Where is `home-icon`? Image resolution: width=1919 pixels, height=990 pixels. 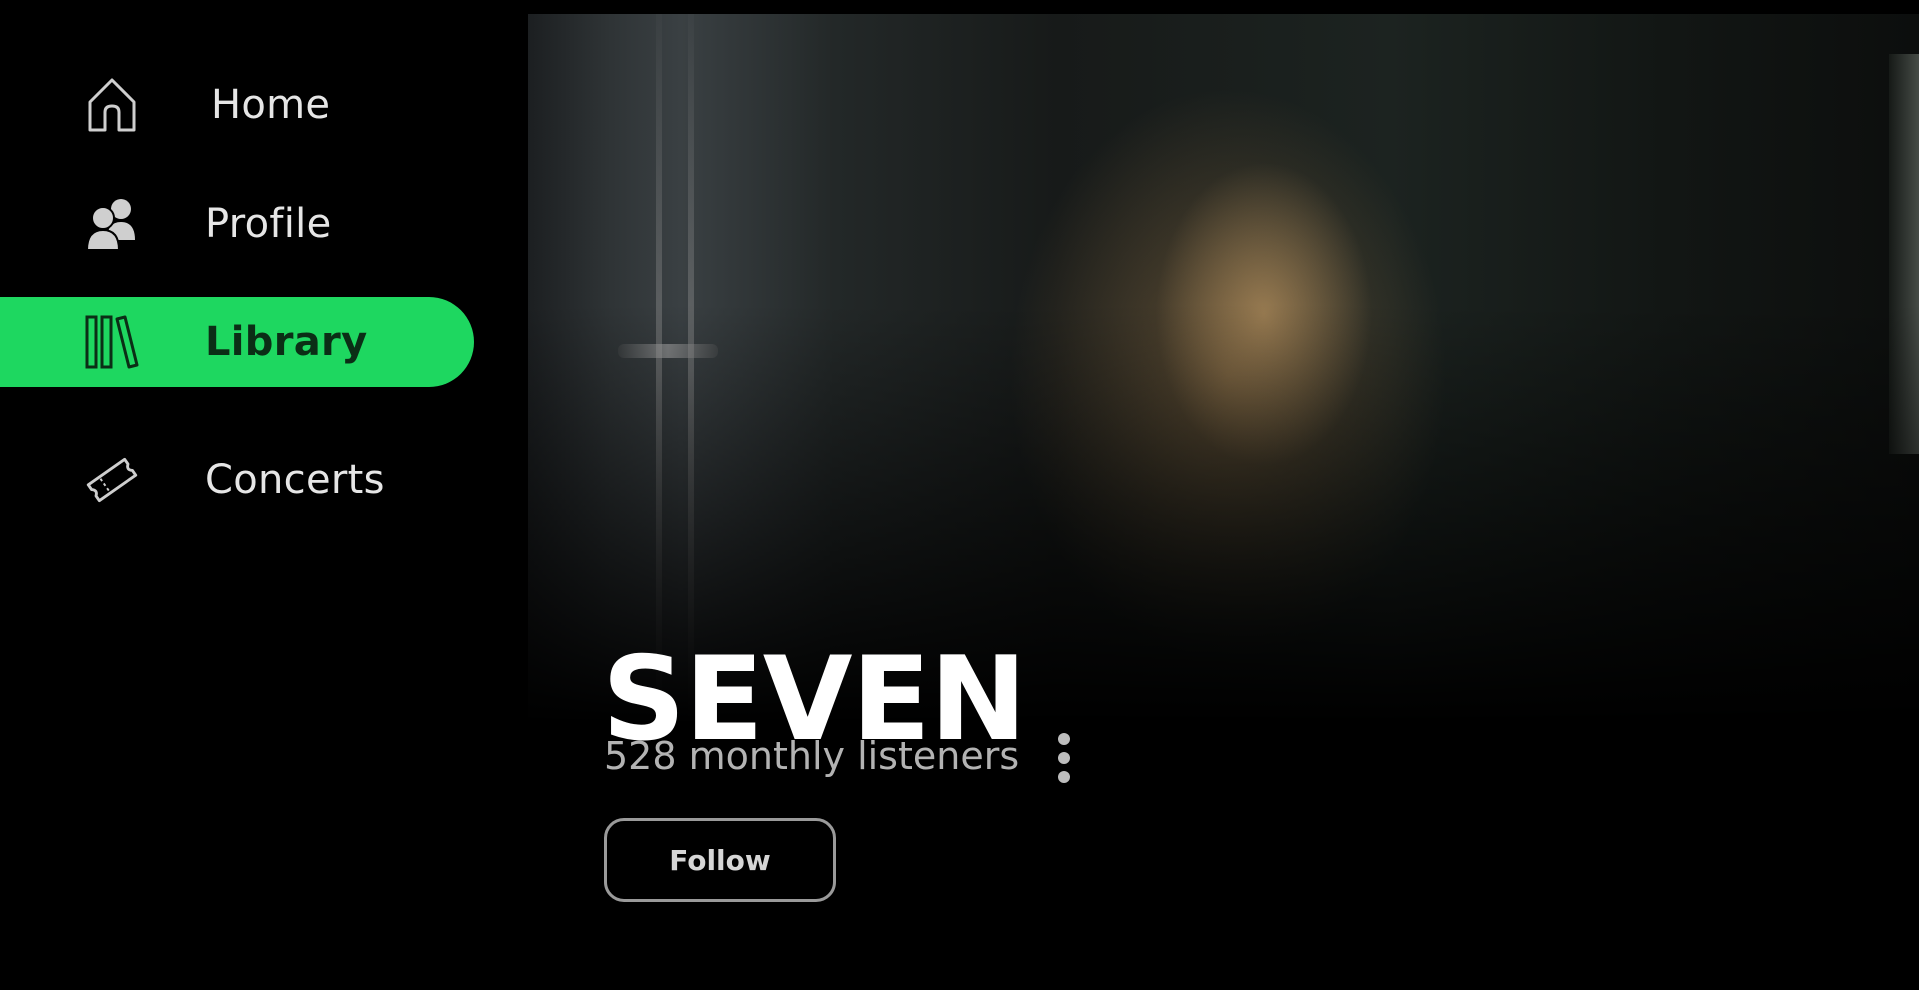 home-icon is located at coordinates (112, 105).